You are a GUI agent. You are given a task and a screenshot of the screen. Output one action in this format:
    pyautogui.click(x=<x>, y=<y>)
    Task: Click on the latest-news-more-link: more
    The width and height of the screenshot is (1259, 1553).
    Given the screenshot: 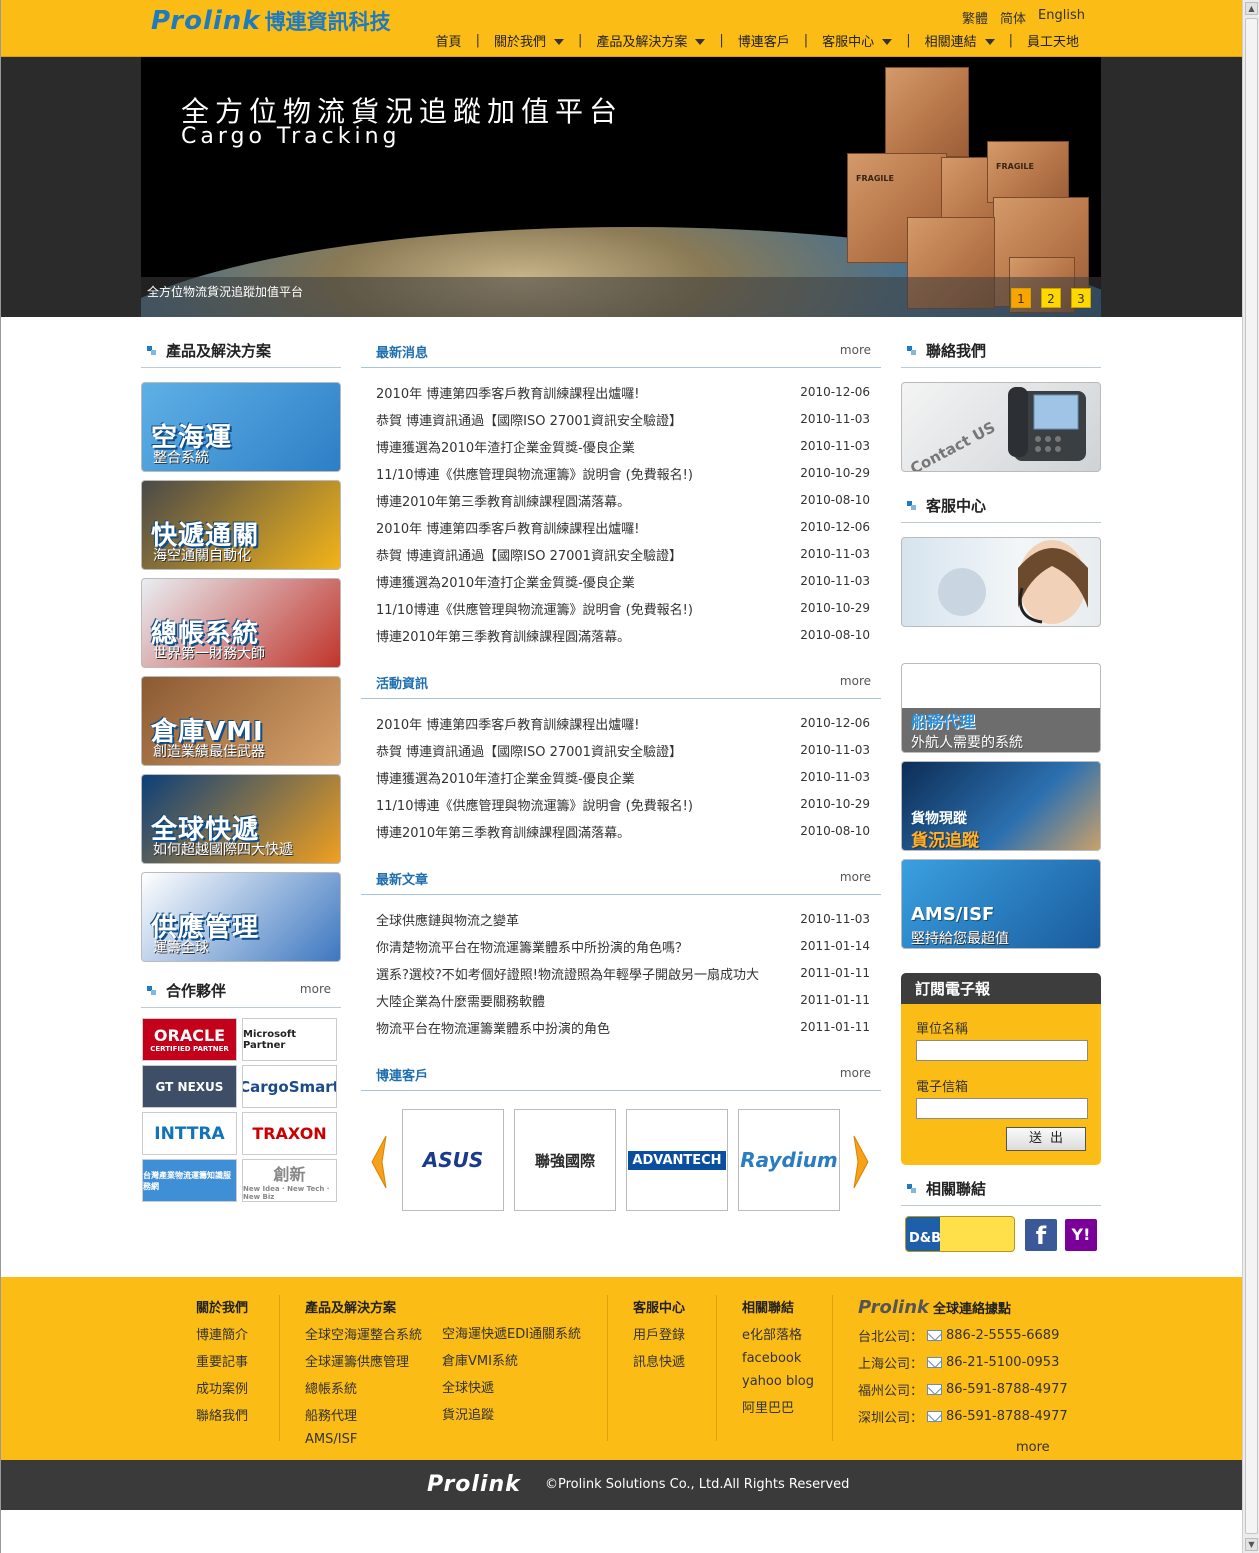 What is the action you would take?
    pyautogui.click(x=855, y=350)
    